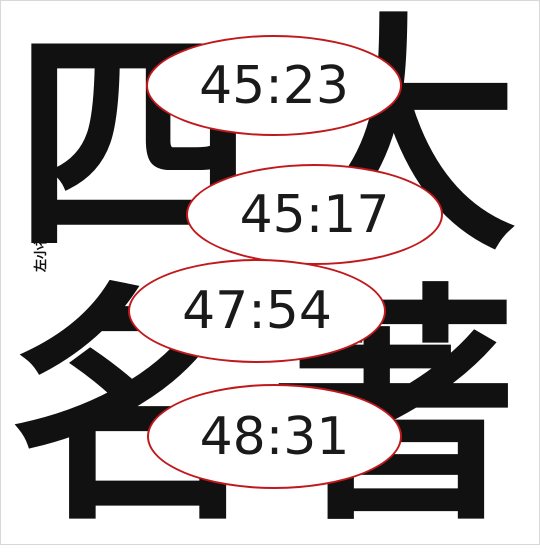  Describe the element at coordinates (257, 311) in the screenshot. I see `time-label-oval-3: 47:54` at that location.